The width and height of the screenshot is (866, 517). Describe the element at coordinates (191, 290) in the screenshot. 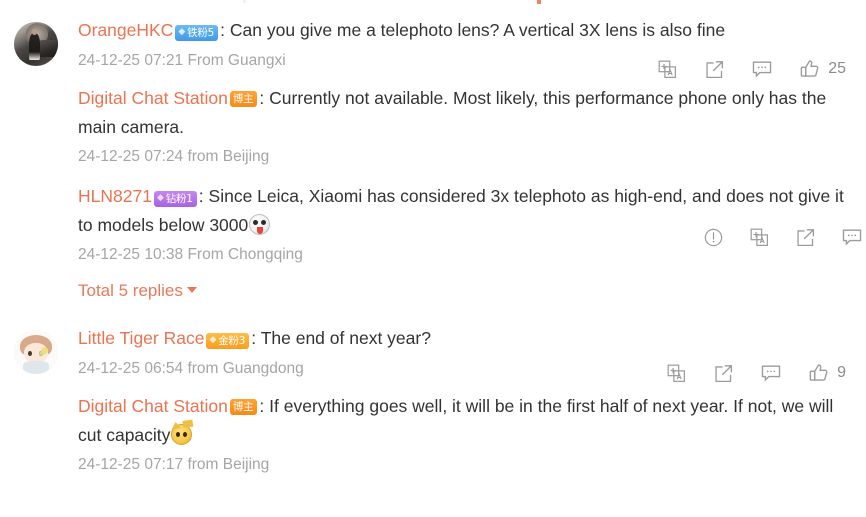

I see `chevron-down-icon` at that location.